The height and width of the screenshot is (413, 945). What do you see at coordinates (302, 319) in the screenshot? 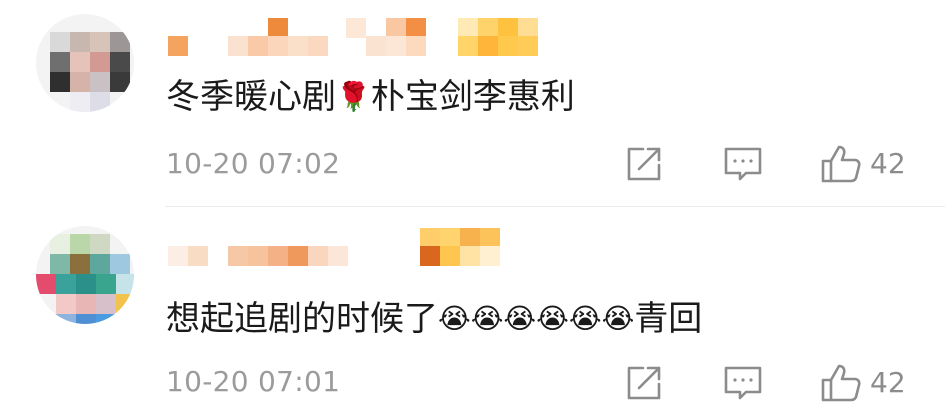
I see `content-text: 想起追剧的时候了` at bounding box center [302, 319].